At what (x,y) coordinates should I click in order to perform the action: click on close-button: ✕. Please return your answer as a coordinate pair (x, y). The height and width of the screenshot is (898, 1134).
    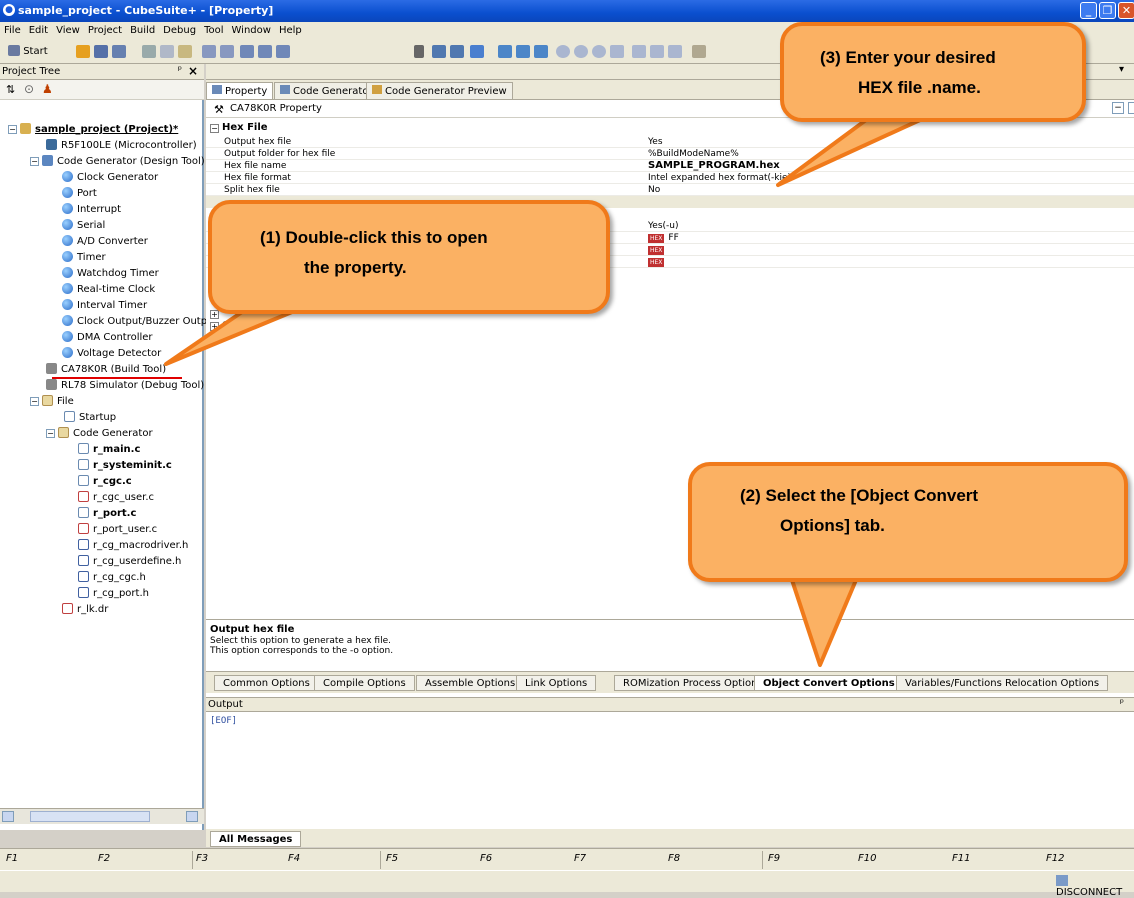
    Looking at the image, I should click on (1126, 10).